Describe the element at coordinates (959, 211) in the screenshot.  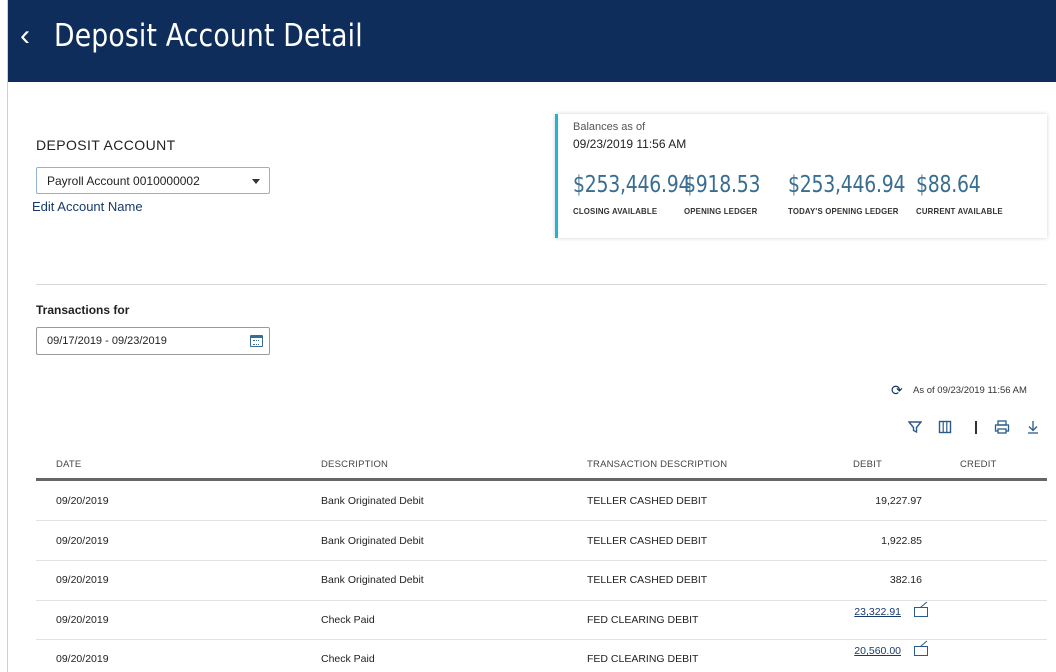
I see `current-available-caption: CURRENT AVAILABLE` at that location.